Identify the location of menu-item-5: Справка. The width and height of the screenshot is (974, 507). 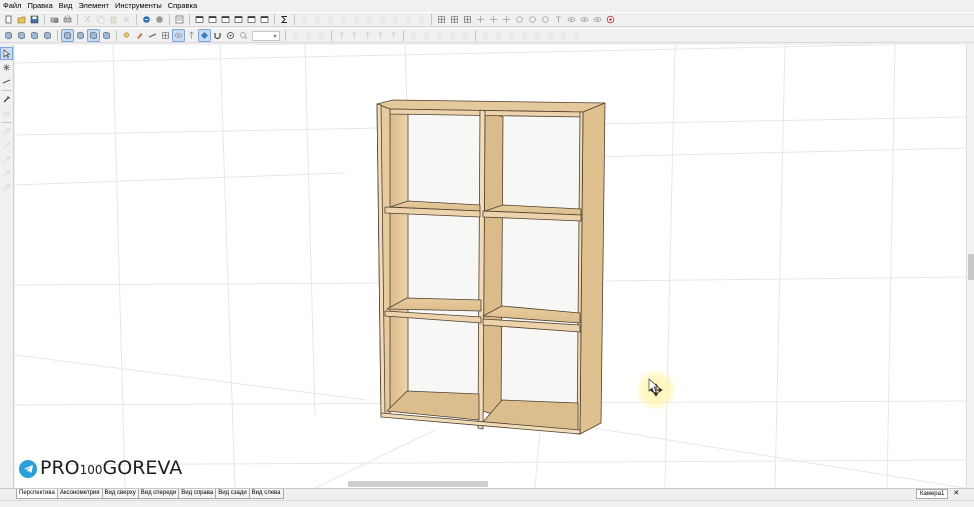
(182, 6).